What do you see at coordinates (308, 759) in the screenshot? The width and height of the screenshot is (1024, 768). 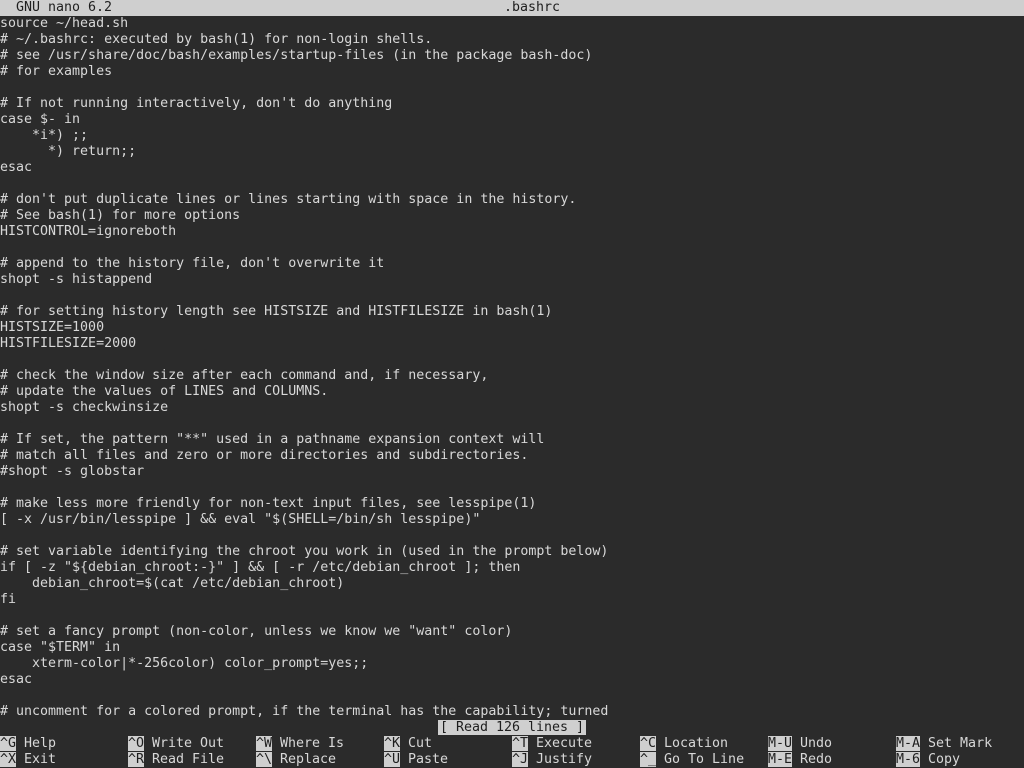 I see `shortcut-label: Replace` at bounding box center [308, 759].